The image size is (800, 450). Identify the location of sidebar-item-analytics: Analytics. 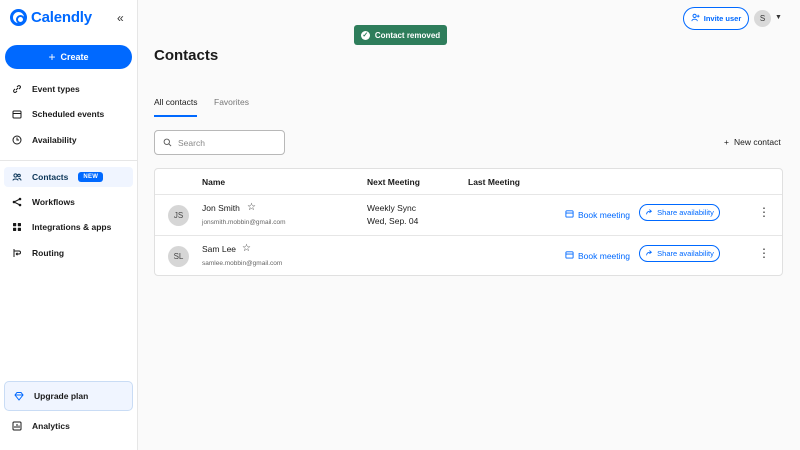
(68, 426).